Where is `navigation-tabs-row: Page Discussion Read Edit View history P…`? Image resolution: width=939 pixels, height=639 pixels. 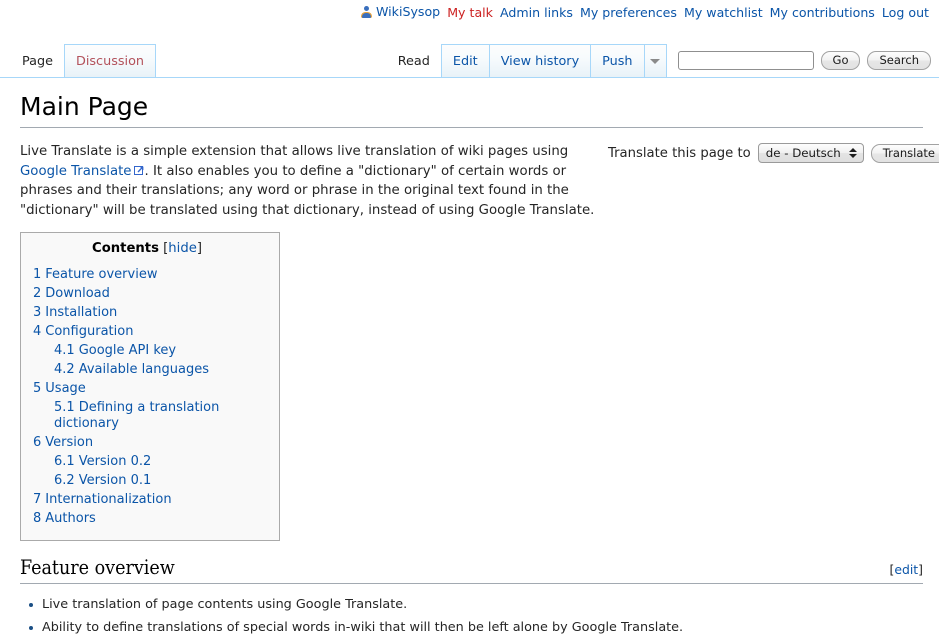
navigation-tabs-row: Page Discussion Read Edit View history P… is located at coordinates (469, 61).